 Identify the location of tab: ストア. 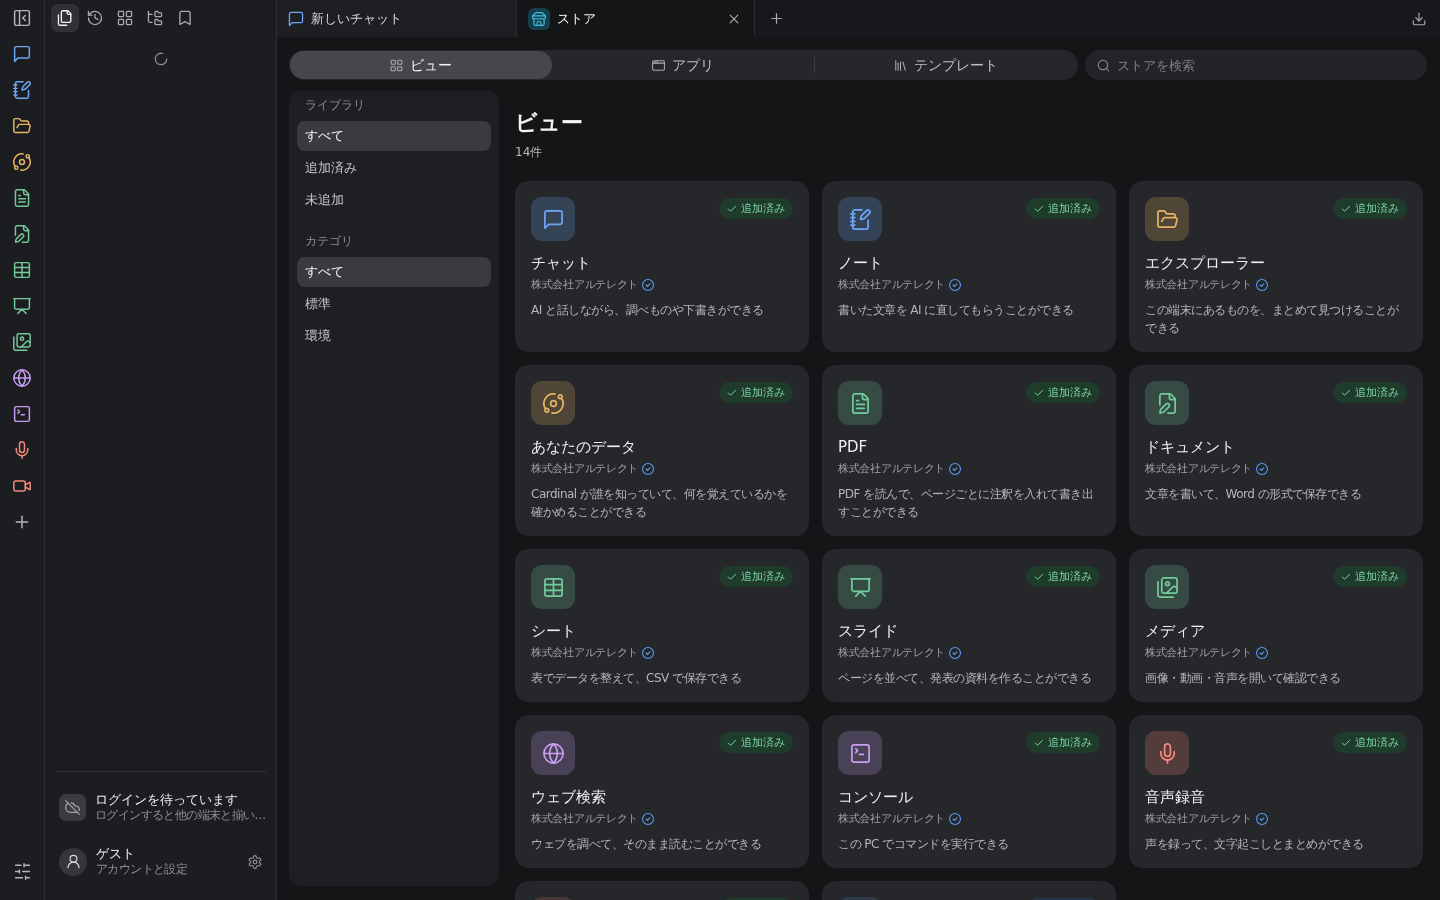
(635, 18).